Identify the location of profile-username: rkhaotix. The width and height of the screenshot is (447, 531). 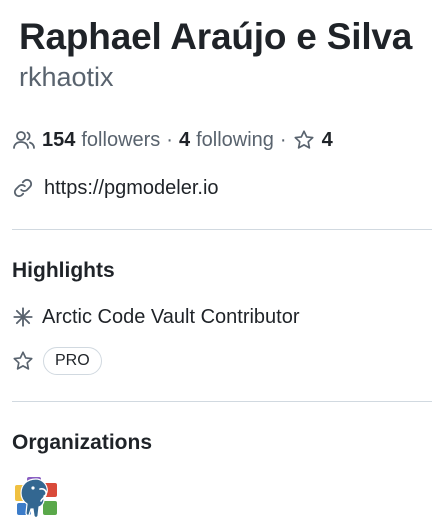
(66, 77).